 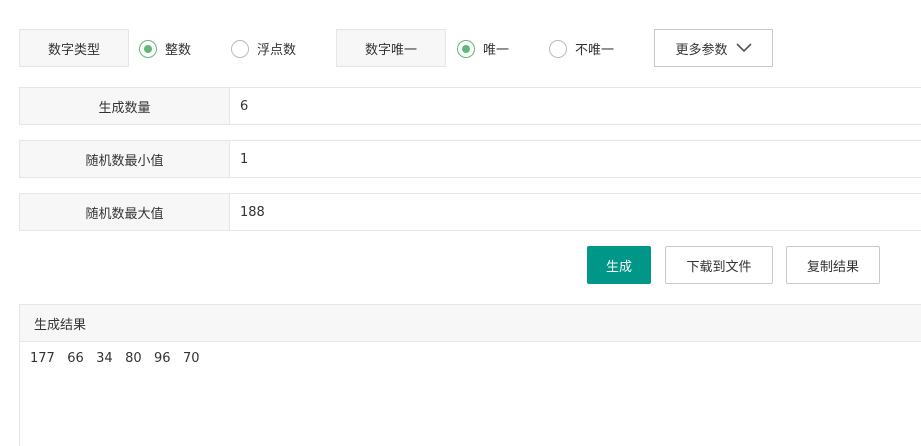 I want to click on max-value-input: 188, so click(x=575, y=212).